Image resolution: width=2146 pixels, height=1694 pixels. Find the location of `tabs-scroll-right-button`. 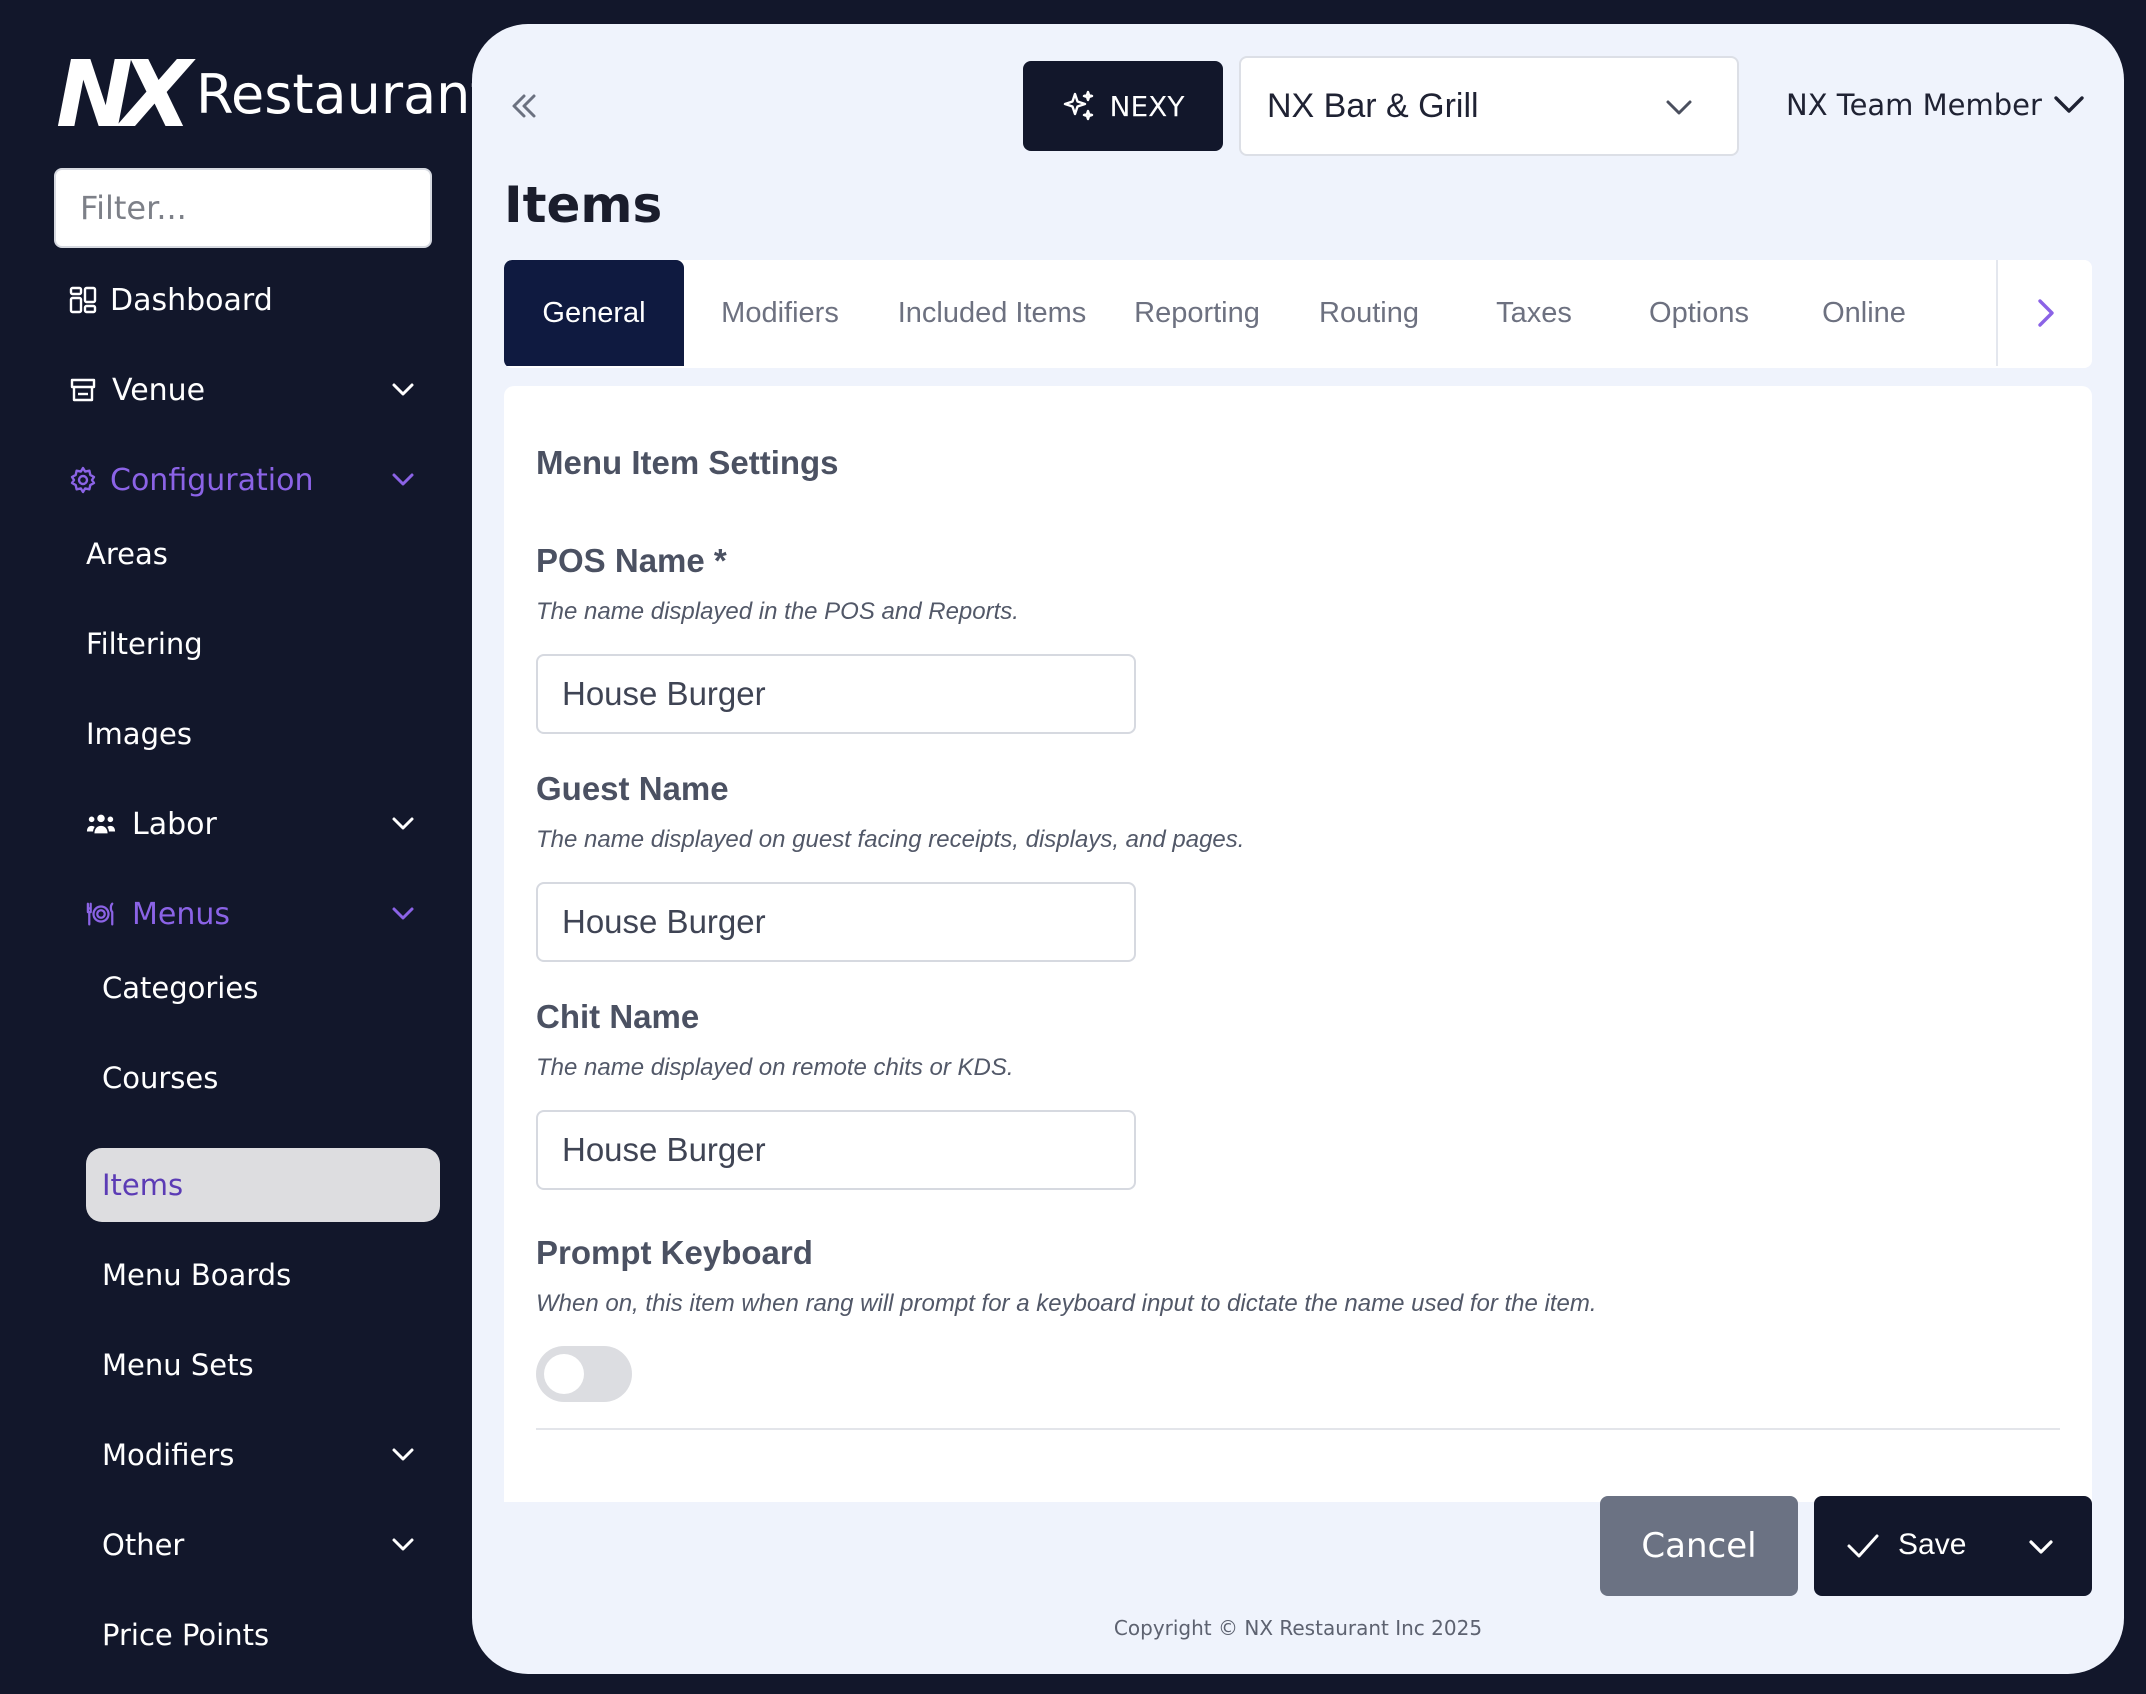

tabs-scroll-right-button is located at coordinates (2044, 313).